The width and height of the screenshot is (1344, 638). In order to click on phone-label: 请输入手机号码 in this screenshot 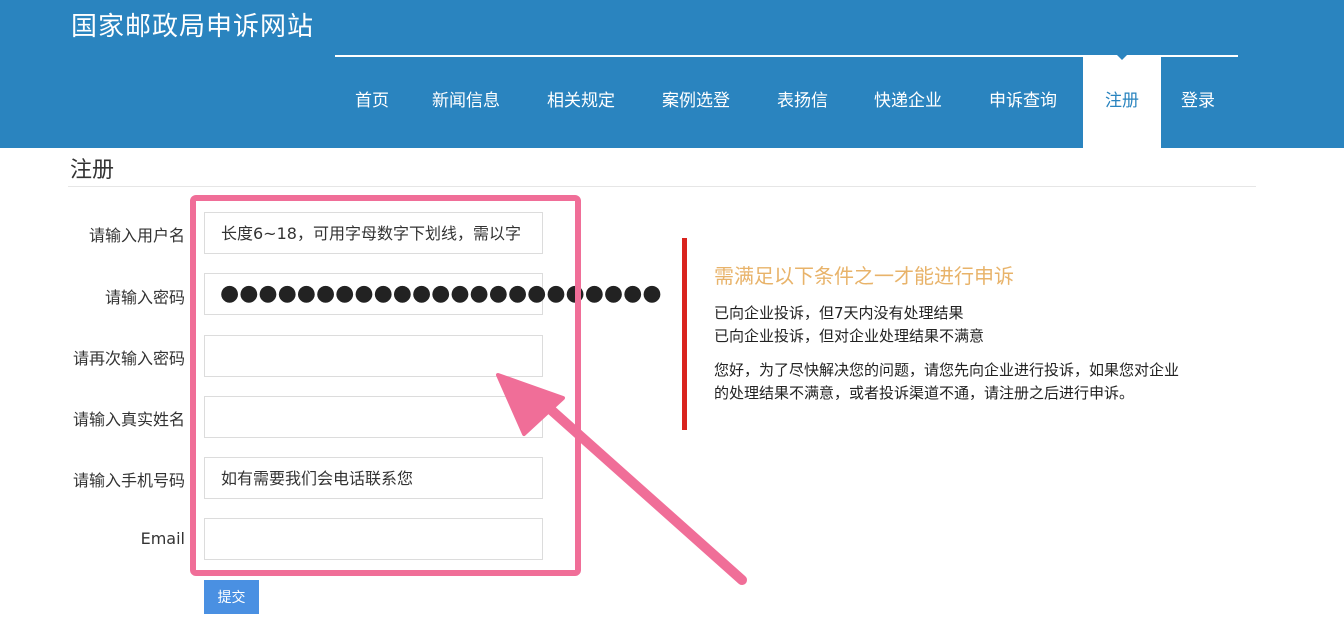, I will do `click(128, 480)`.